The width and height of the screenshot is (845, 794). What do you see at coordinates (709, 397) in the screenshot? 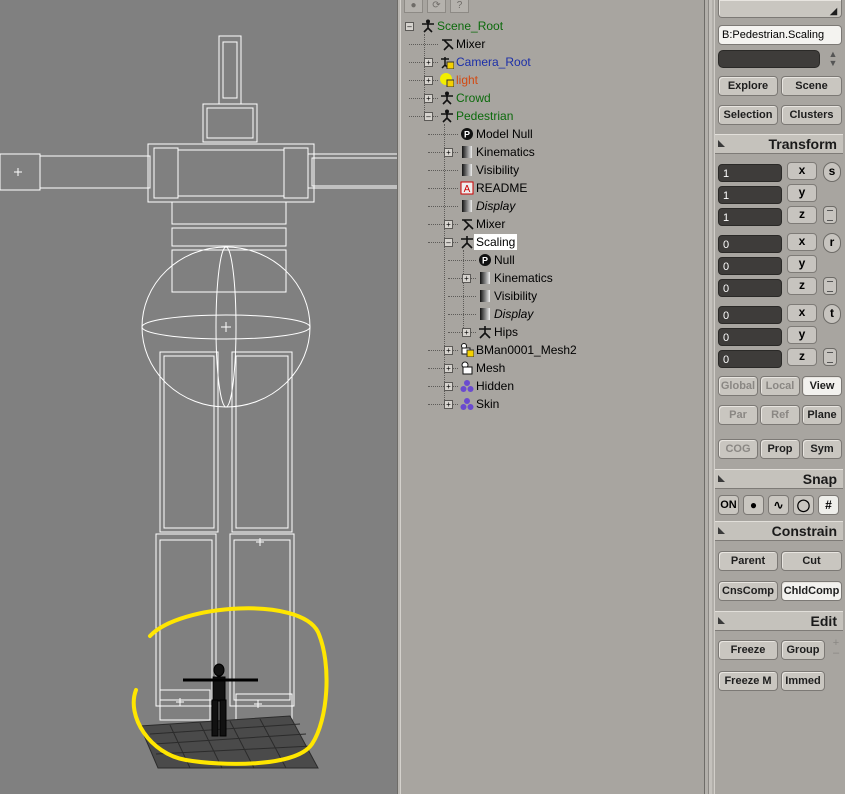
I see `panel-splitter` at bounding box center [709, 397].